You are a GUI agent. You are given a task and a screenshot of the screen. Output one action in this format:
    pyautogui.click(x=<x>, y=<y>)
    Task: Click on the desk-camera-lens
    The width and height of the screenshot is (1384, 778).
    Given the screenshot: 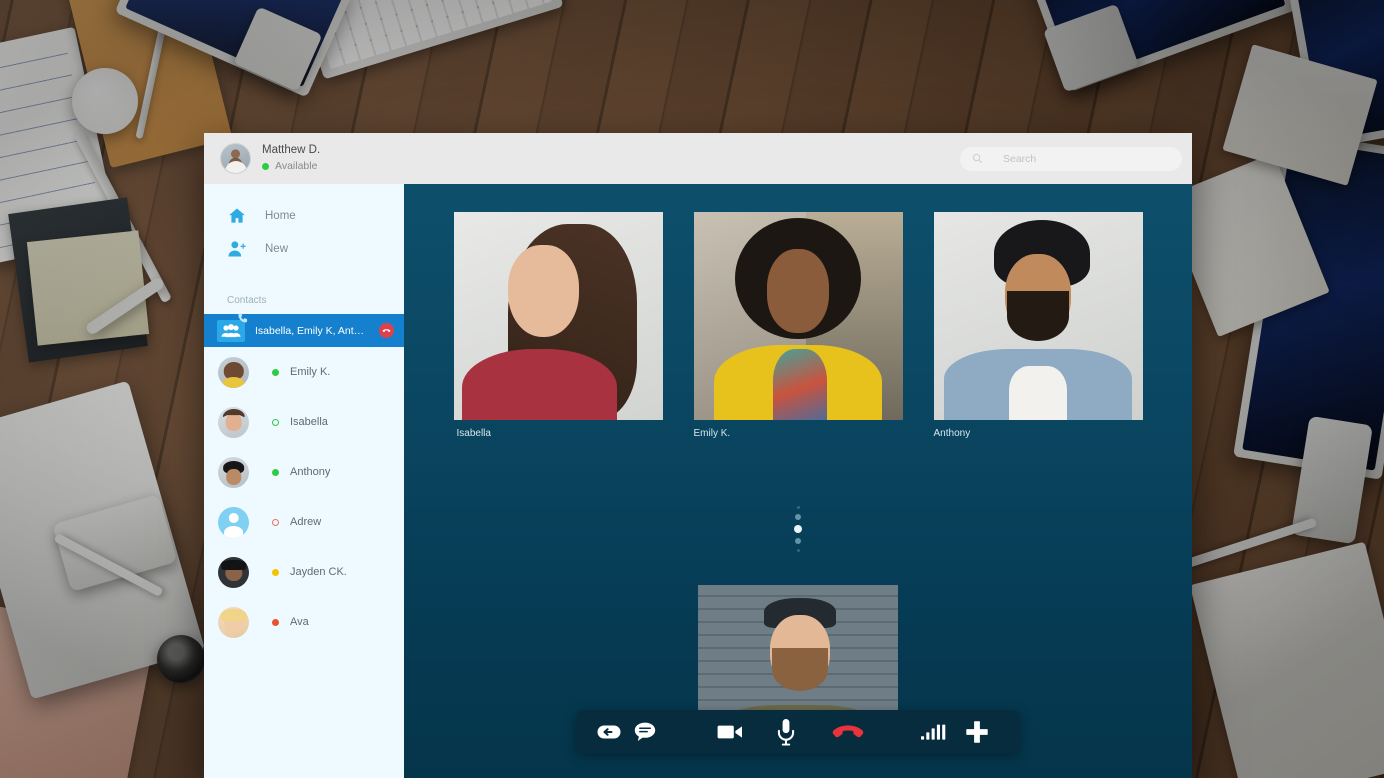 What is the action you would take?
    pyautogui.click(x=181, y=659)
    